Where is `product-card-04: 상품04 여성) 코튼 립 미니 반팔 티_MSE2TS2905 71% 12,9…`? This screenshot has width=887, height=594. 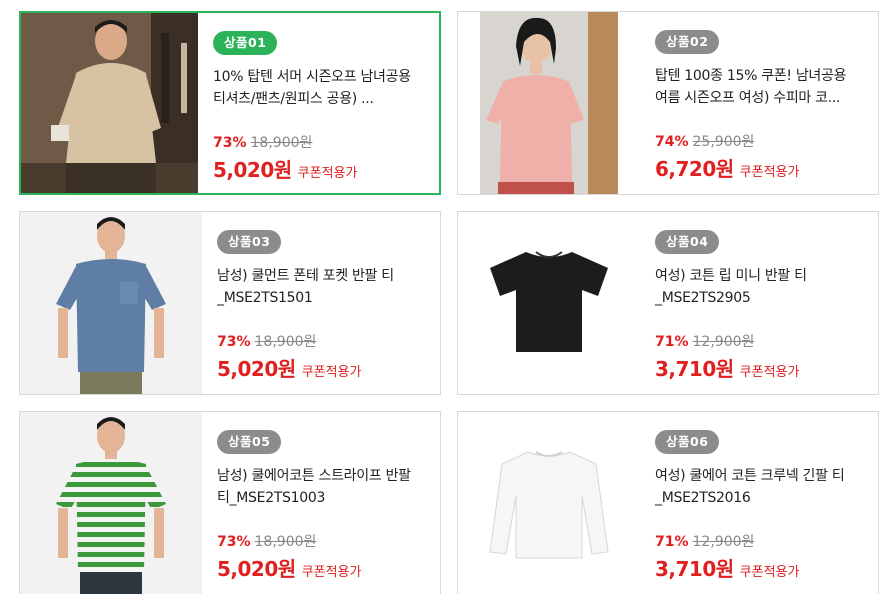 product-card-04: 상품04 여성) 코튼 립 미니 반팔 티_MSE2TS2905 71% 12,9… is located at coordinates (668, 303).